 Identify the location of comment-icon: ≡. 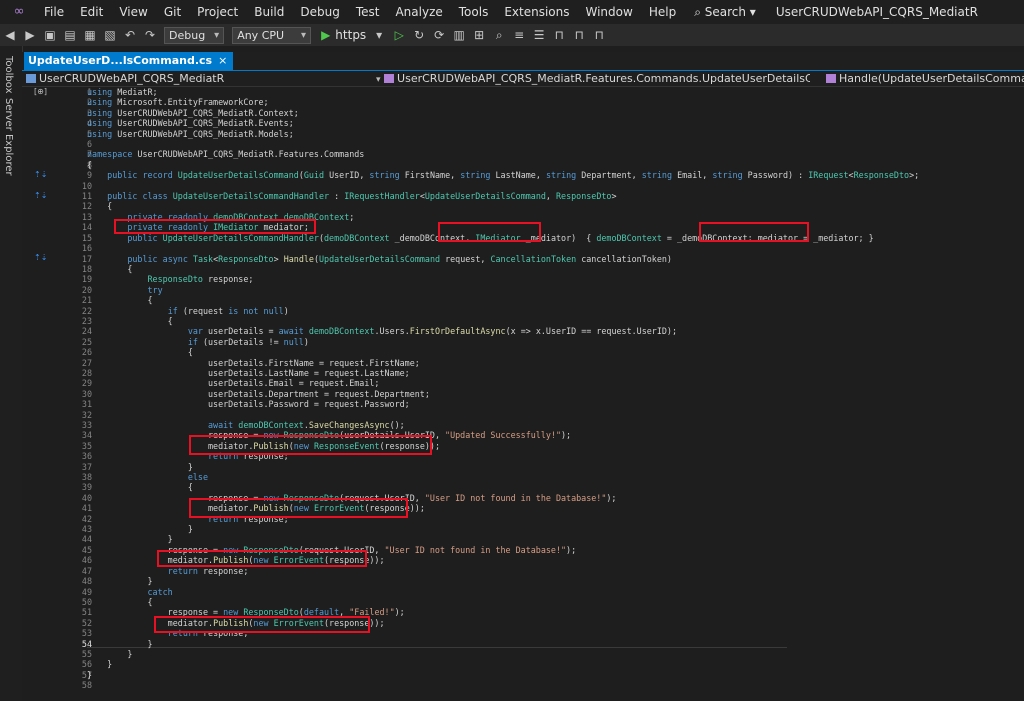
(519, 35).